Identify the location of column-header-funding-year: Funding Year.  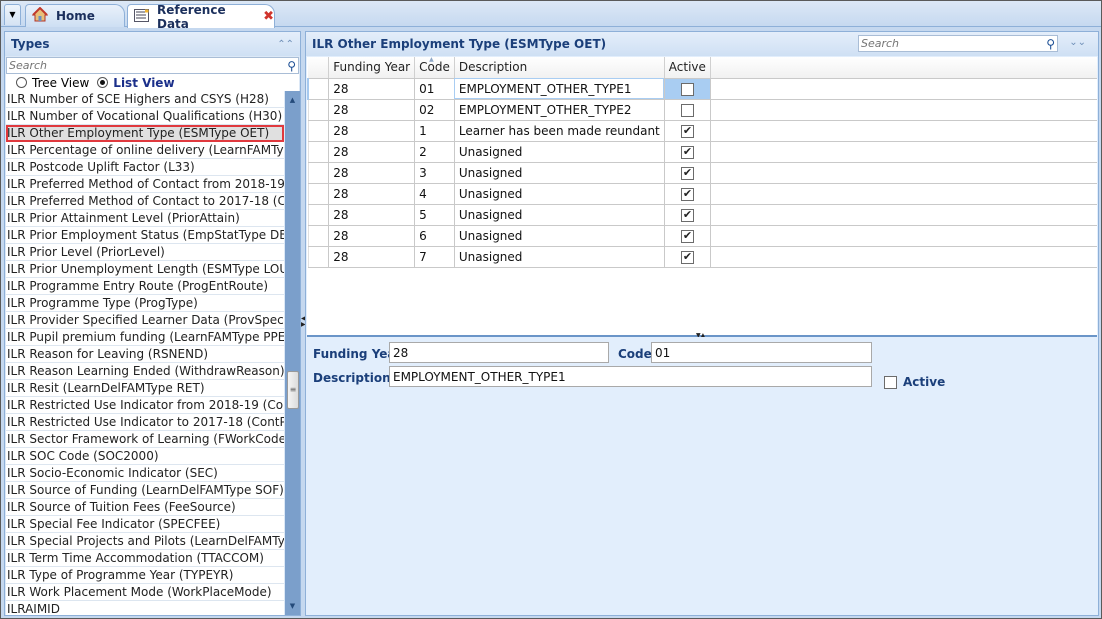
(372, 68).